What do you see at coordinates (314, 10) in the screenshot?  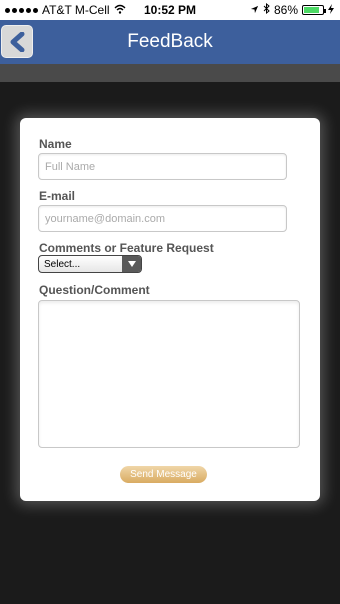 I see `battery-icon` at bounding box center [314, 10].